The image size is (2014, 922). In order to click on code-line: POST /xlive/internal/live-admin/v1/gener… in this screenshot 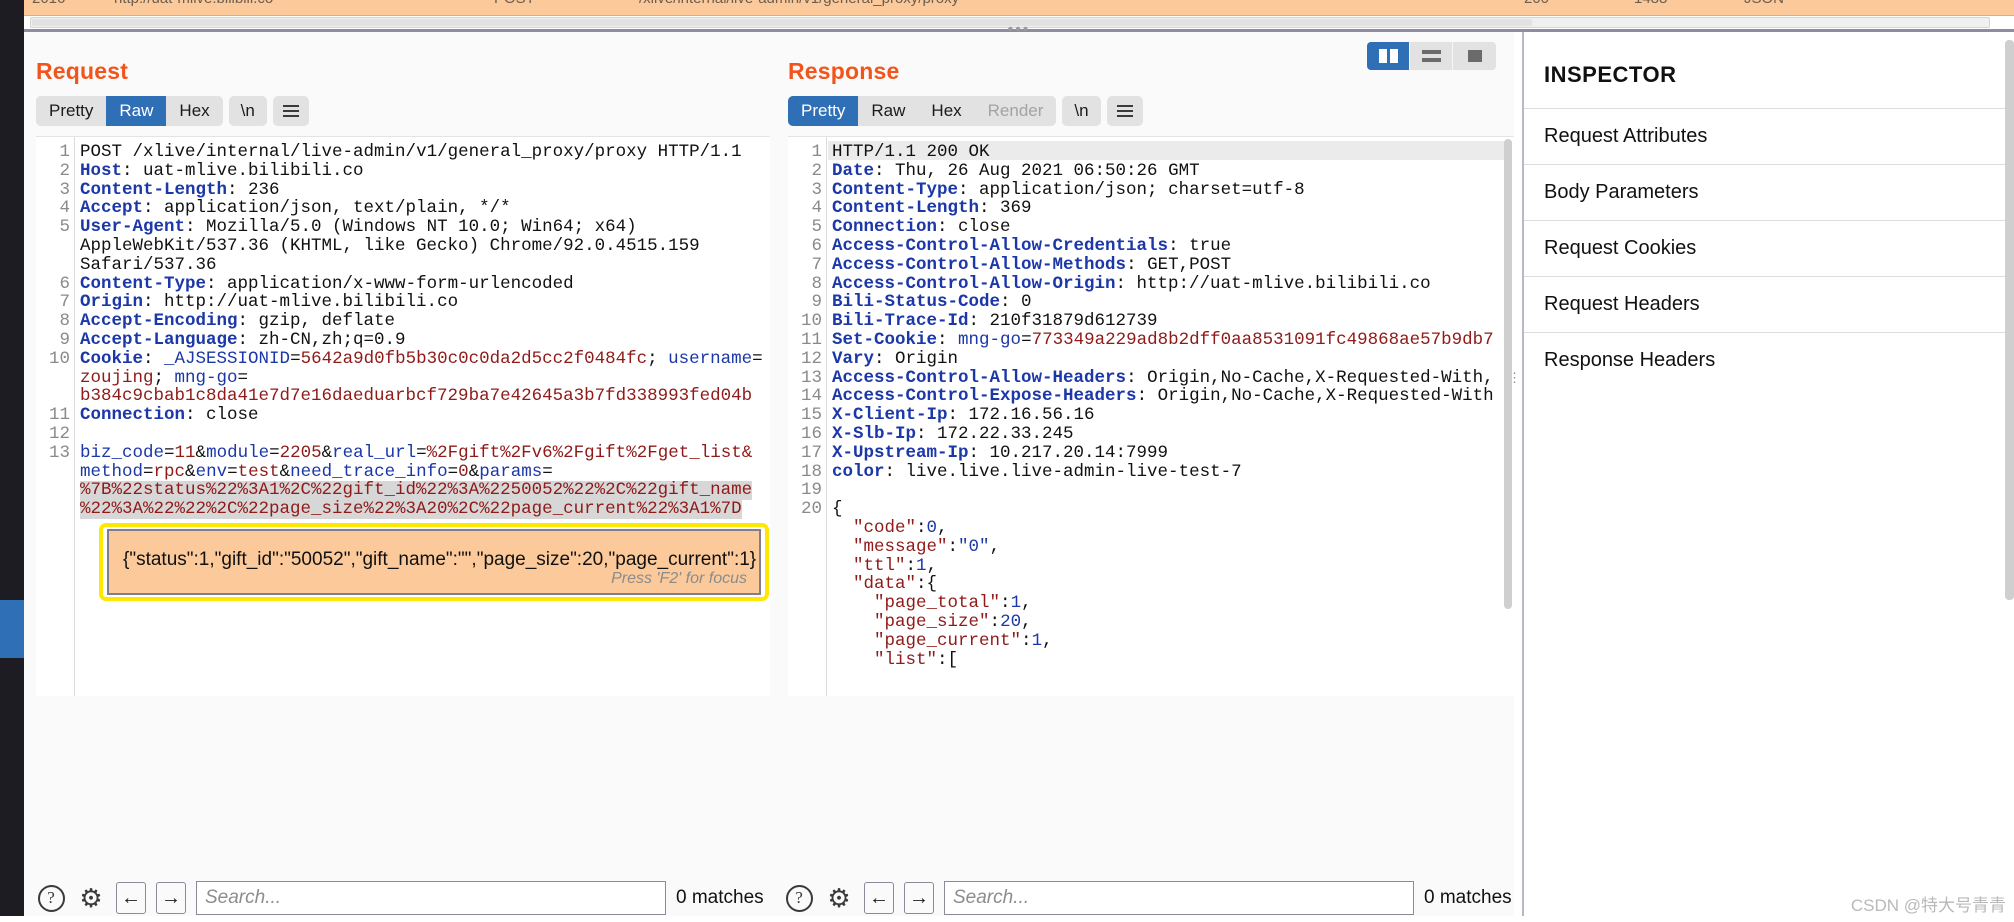, I will do `click(411, 152)`.